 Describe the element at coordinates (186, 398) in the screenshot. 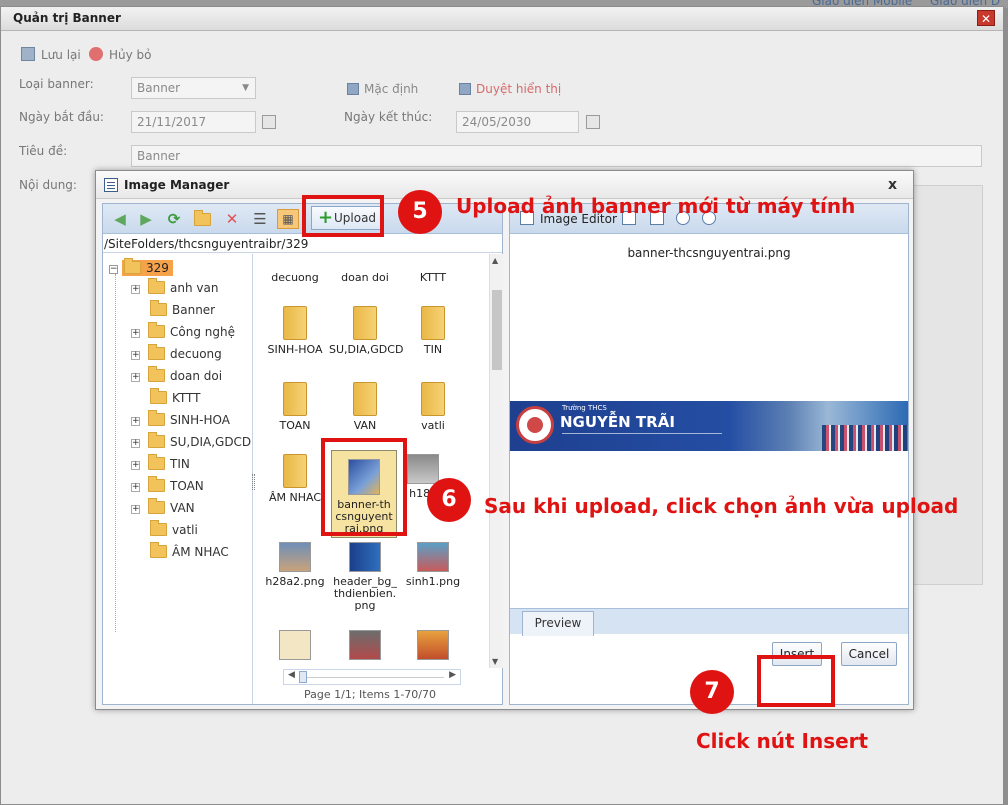

I see `tree-item-label: KTTT` at that location.